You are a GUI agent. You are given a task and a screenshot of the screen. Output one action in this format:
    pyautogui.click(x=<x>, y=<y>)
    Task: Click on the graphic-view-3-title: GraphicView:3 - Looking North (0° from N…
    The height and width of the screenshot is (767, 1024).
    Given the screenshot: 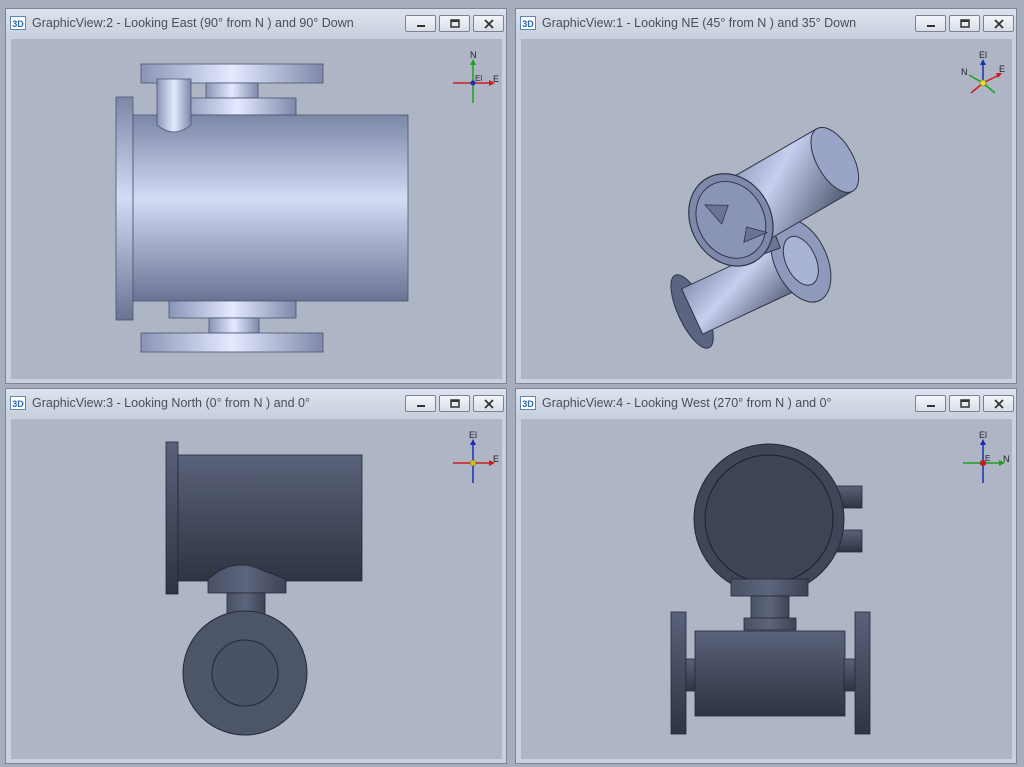 What is the action you would take?
    pyautogui.click(x=171, y=403)
    